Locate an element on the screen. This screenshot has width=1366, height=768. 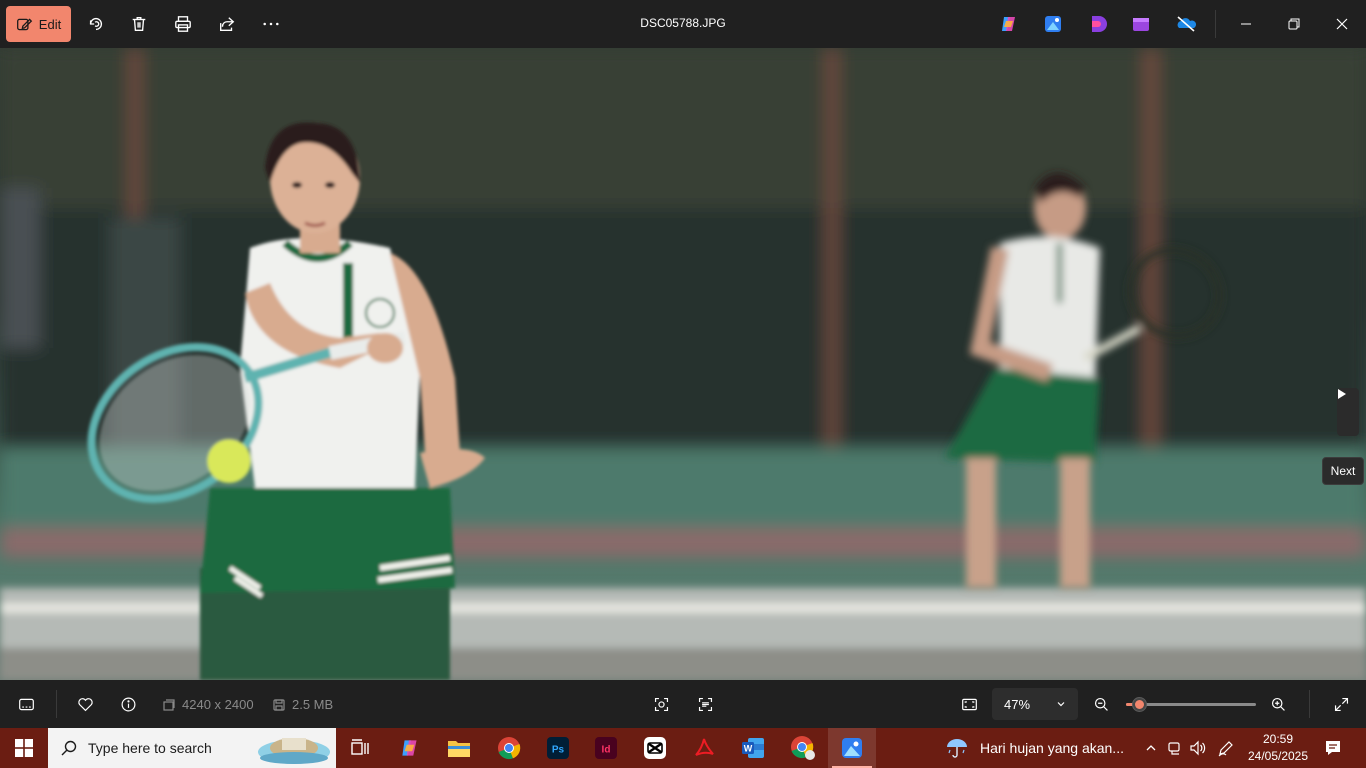
favorite-button is located at coordinates (85, 704).